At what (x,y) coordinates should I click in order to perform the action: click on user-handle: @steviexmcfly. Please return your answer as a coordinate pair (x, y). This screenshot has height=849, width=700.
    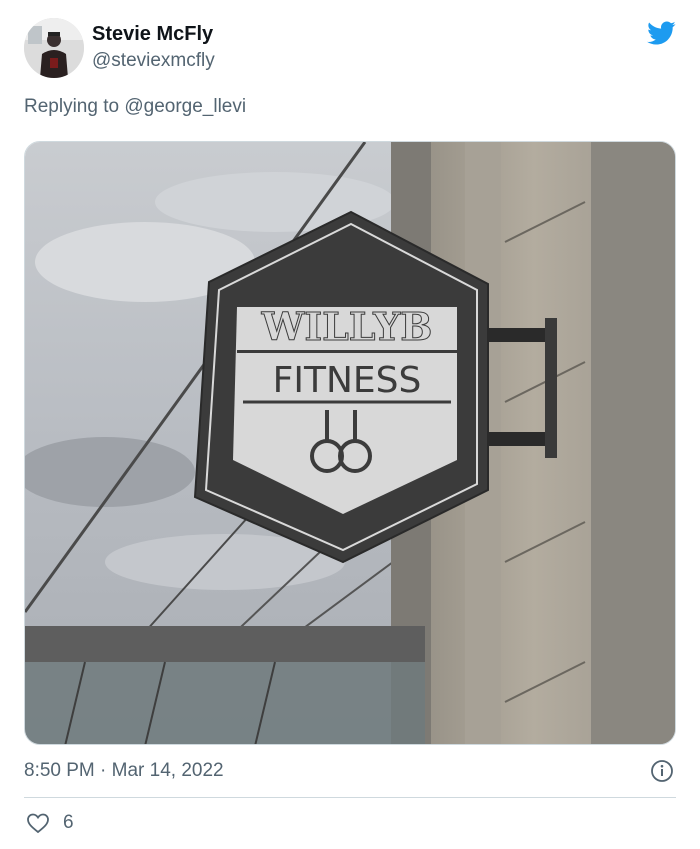
    Looking at the image, I should click on (153, 61).